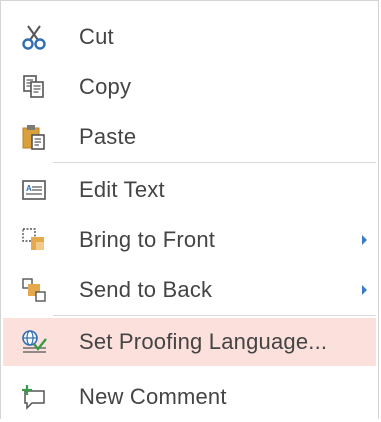 This screenshot has width=381, height=422. What do you see at coordinates (34, 37) in the screenshot?
I see `scissors-icon` at bounding box center [34, 37].